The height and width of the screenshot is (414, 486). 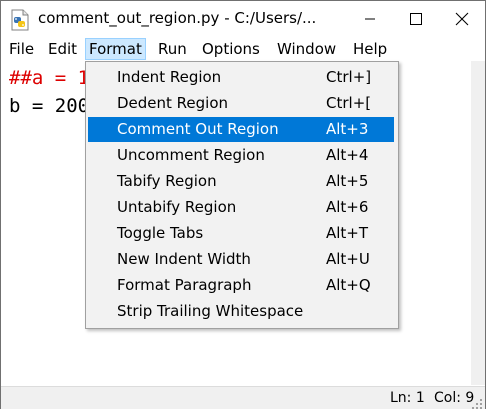 I want to click on menu-item-label: Format Paragraph, so click(x=184, y=285).